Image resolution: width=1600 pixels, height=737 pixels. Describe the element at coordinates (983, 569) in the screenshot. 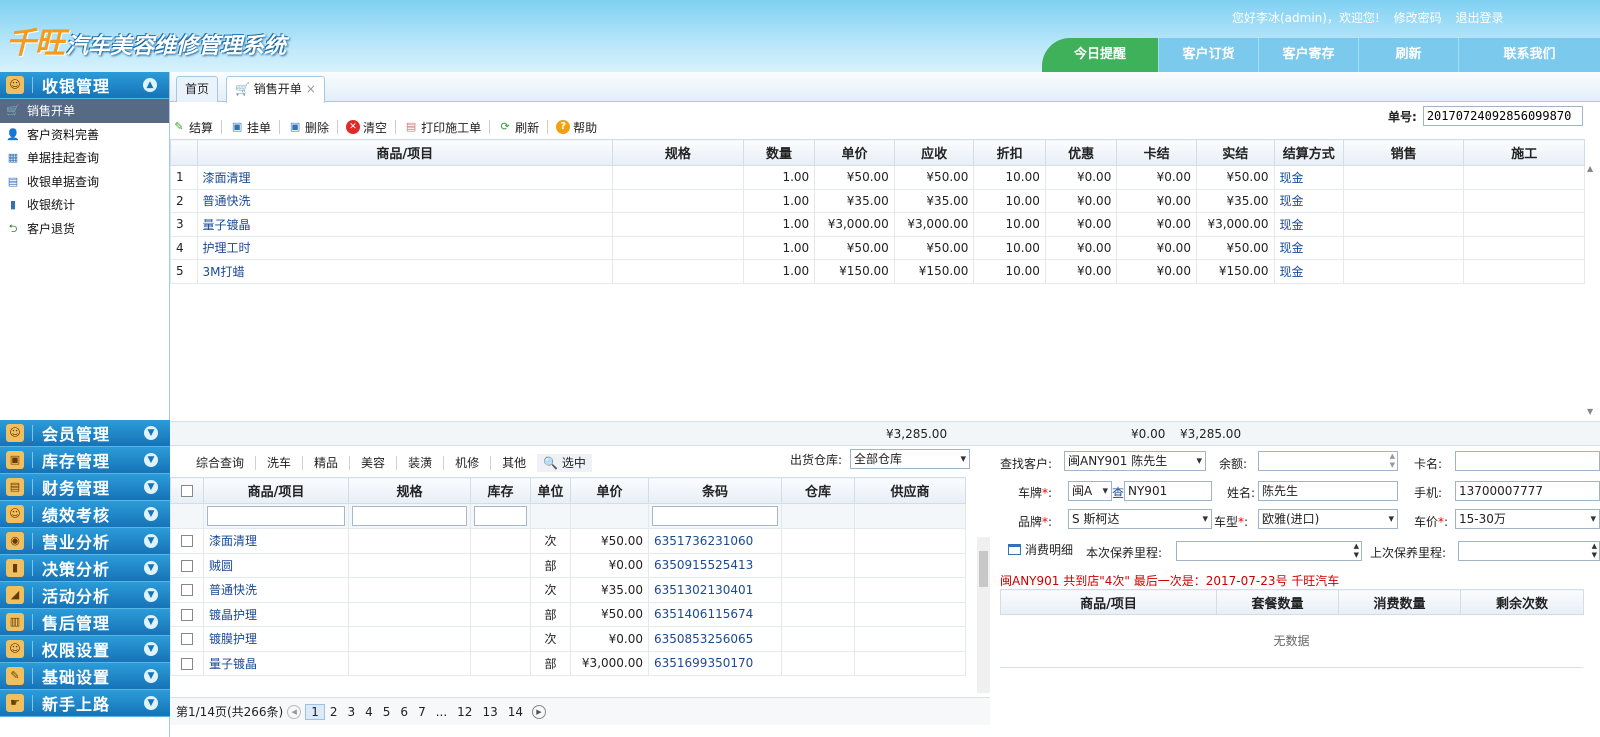

I see `scroll-thumb` at that location.